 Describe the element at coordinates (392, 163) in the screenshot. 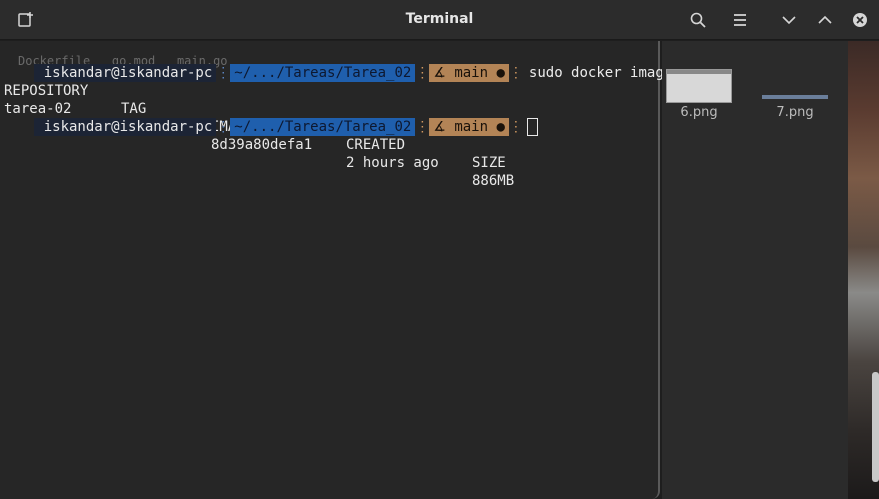

I see `cell-created: 2 hours ago` at that location.